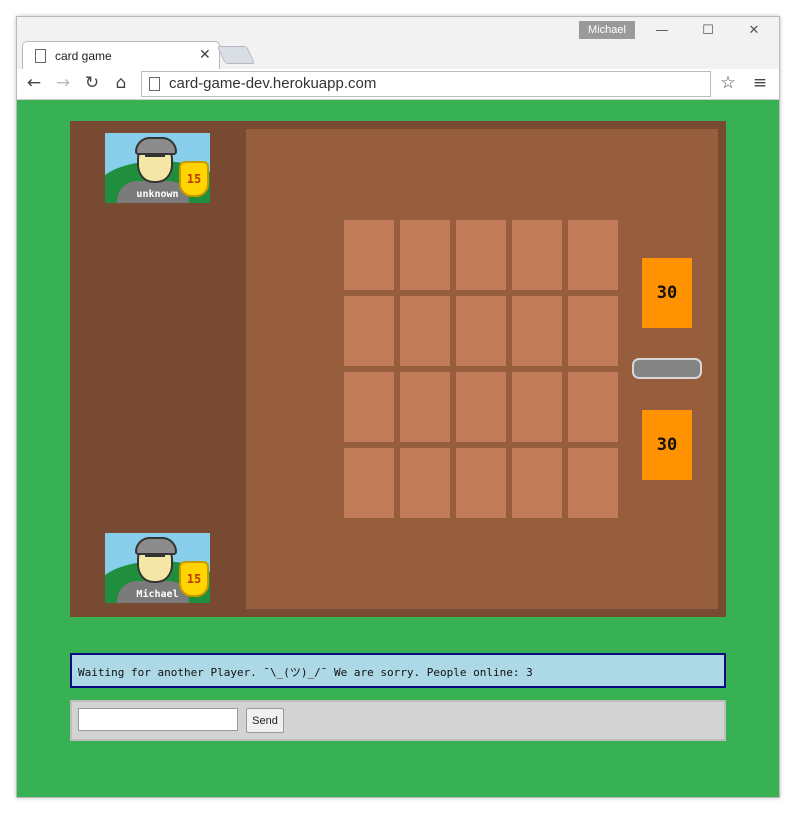 The height and width of the screenshot is (814, 802). Describe the element at coordinates (83, 56) in the screenshot. I see `tab-title: card game` at that location.